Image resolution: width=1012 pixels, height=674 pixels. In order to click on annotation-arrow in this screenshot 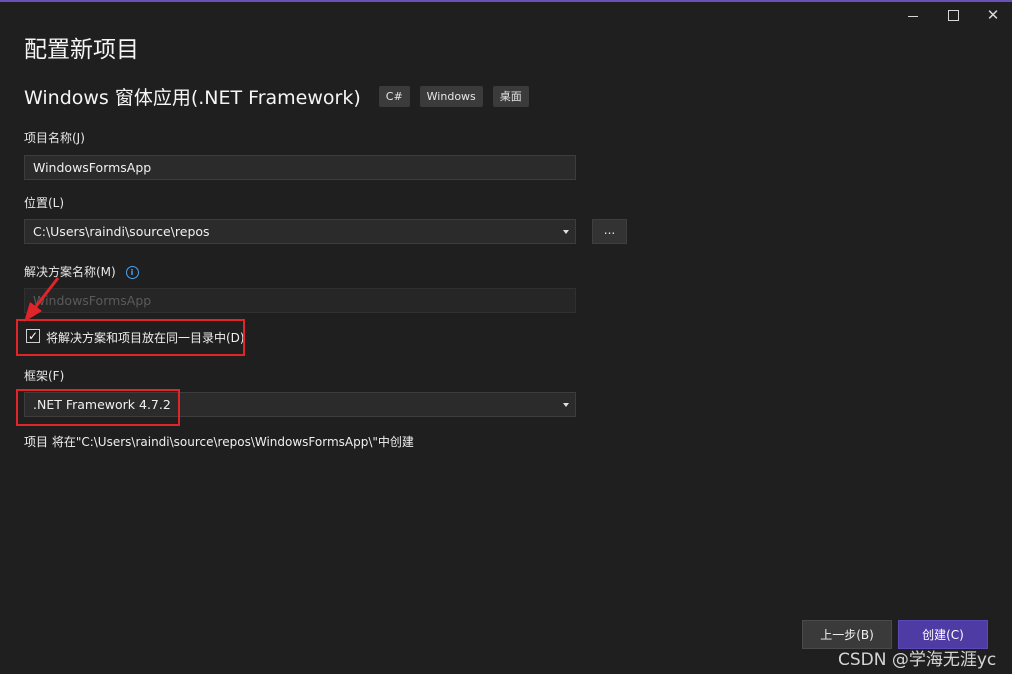, I will do `click(42, 299)`.